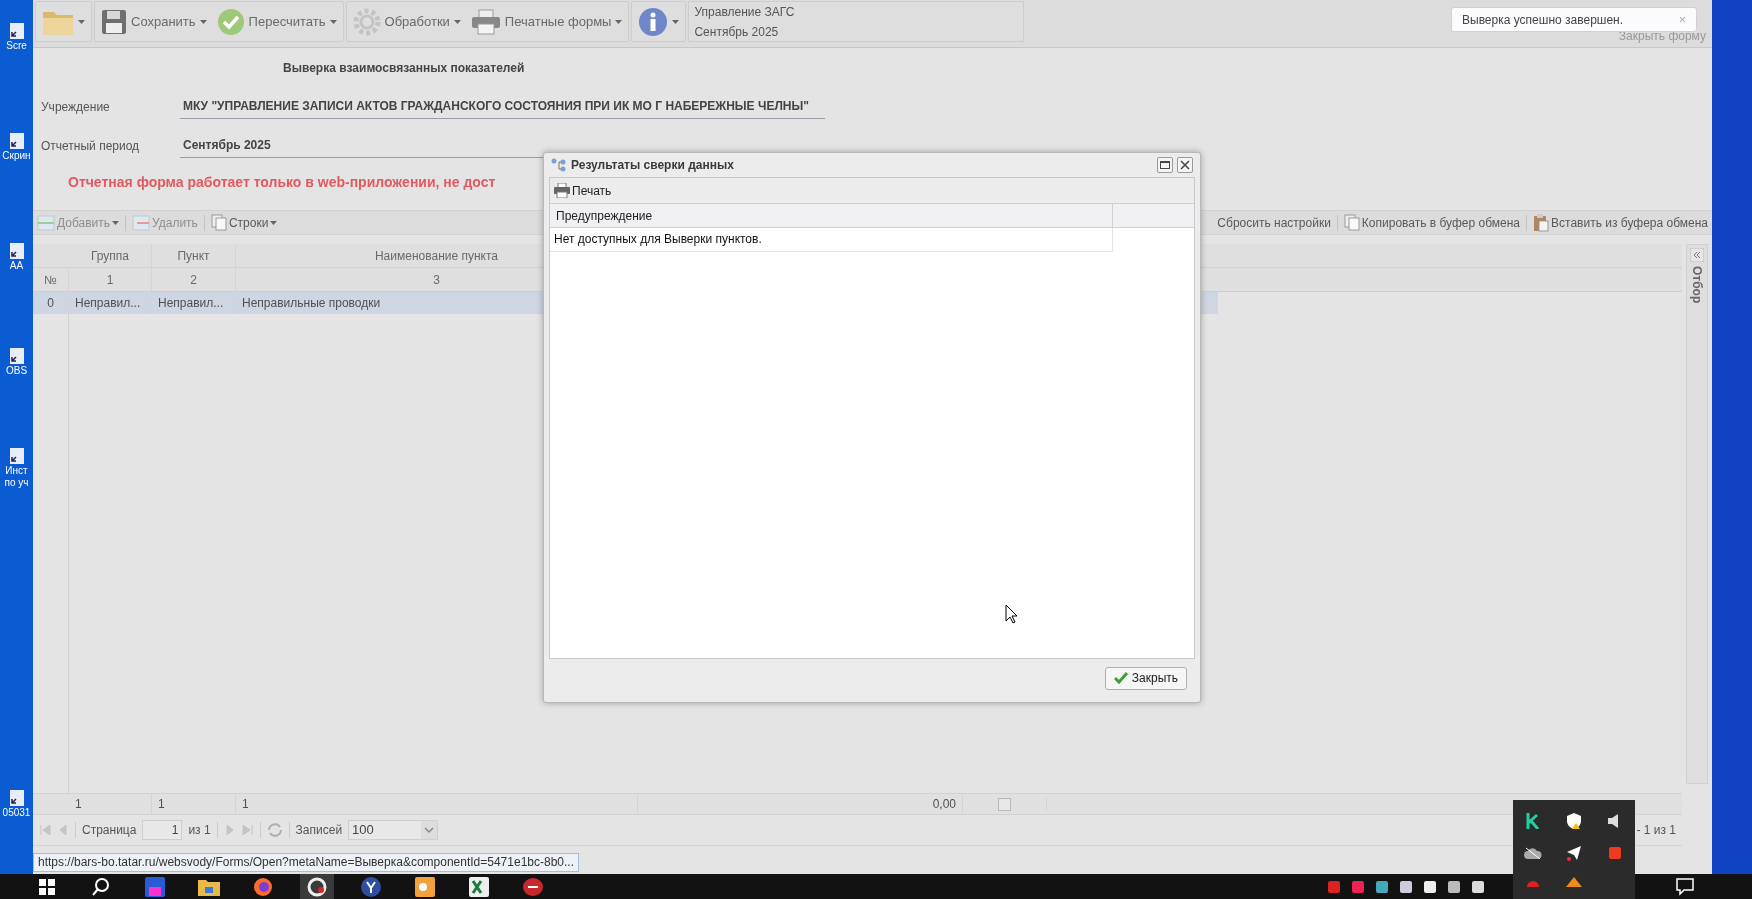 The height and width of the screenshot is (899, 1752). Describe the element at coordinates (1656, 830) in the screenshot. I see `pager-info: - 1 из 1` at that location.